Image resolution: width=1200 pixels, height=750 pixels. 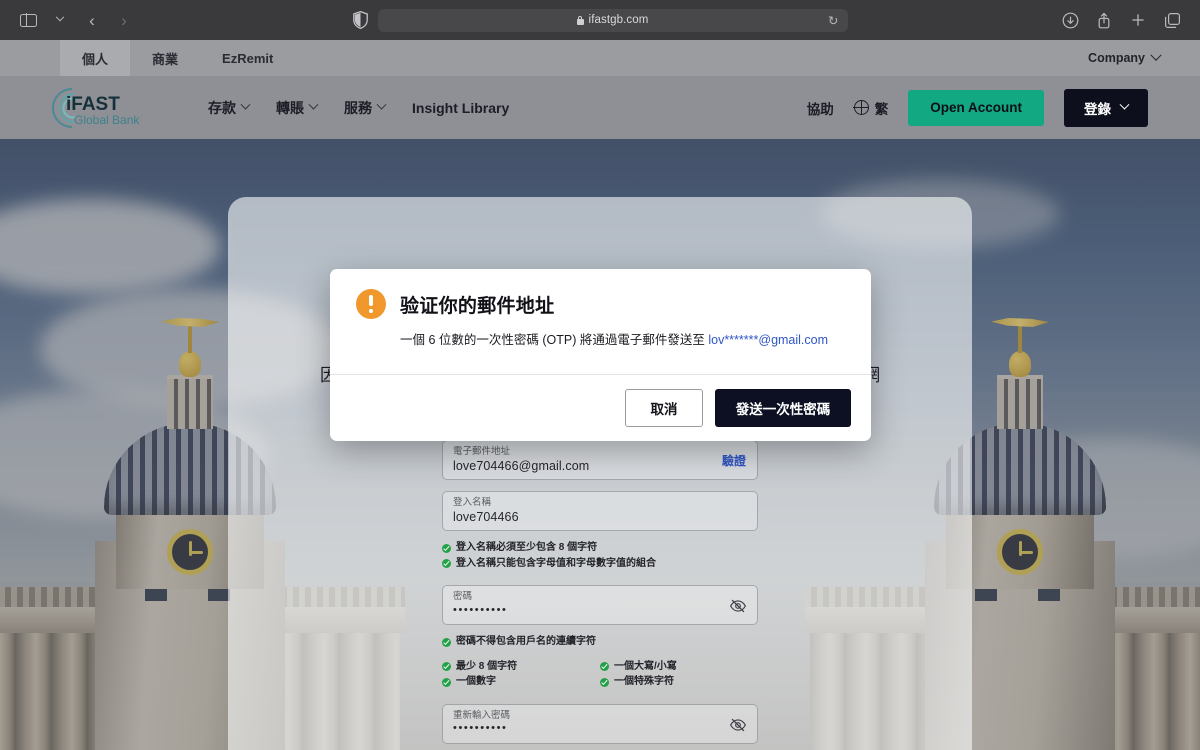 What do you see at coordinates (482, 452) in the screenshot?
I see `email-field-label: 電子郵件地址` at bounding box center [482, 452].